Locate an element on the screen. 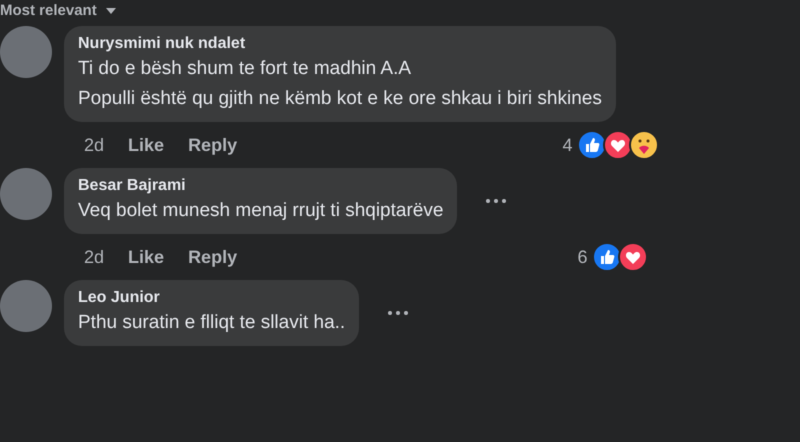 The image size is (800, 442). comment-text: Ti do e bësh shum te fort te madhin A.A is located at coordinates (245, 69).